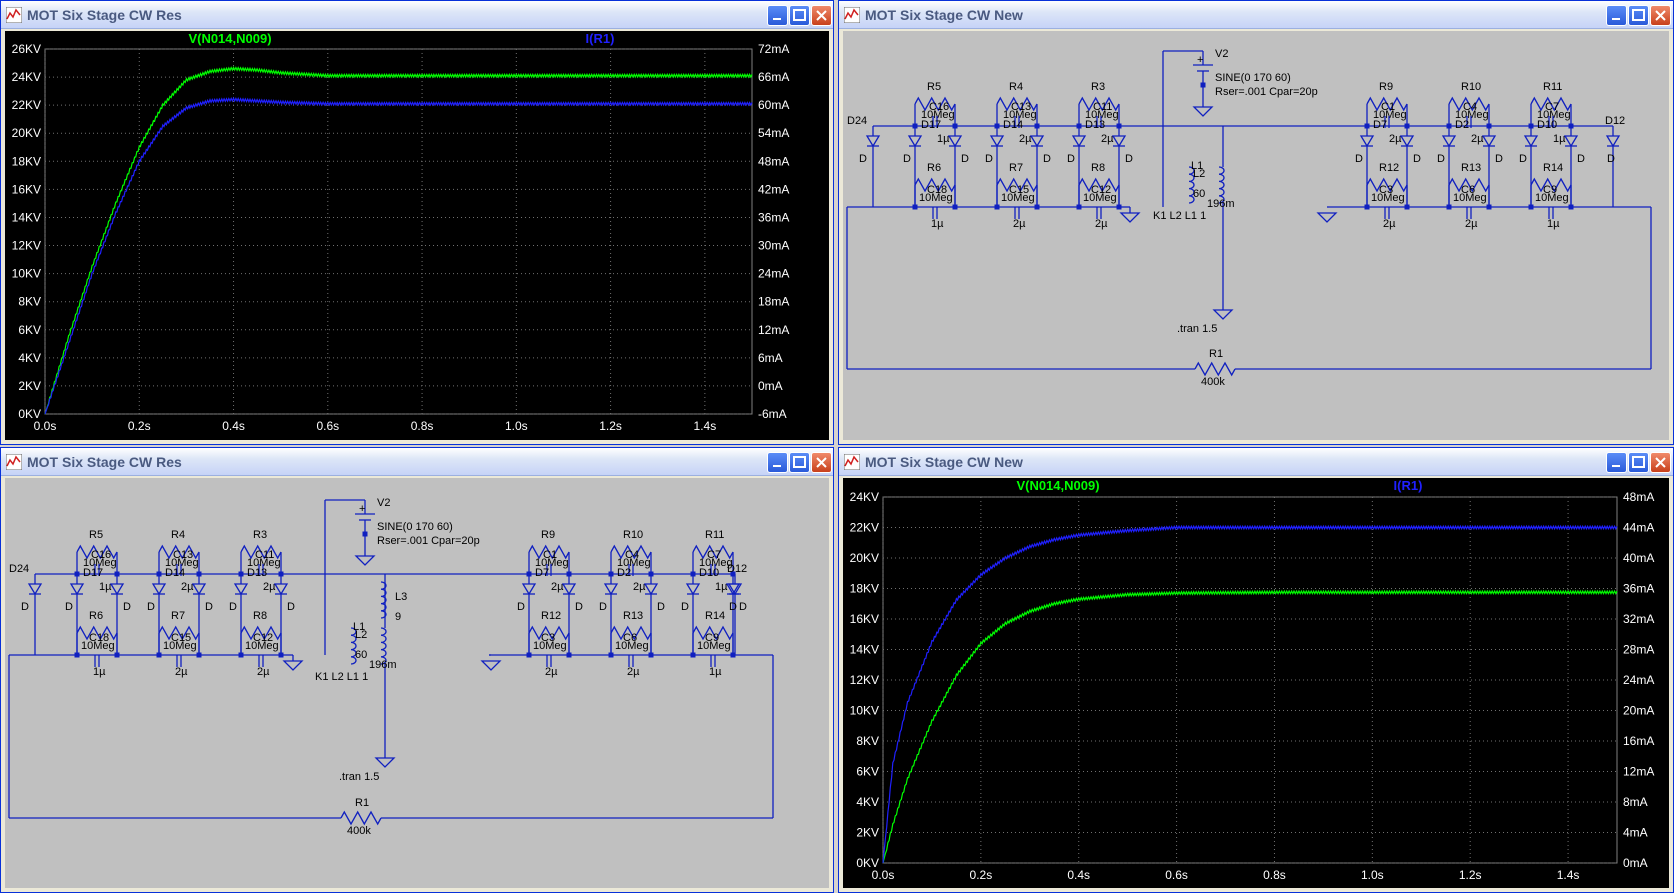 Image resolution: width=1674 pixels, height=893 pixels. I want to click on resistor-name-label: R14, so click(1553, 168).